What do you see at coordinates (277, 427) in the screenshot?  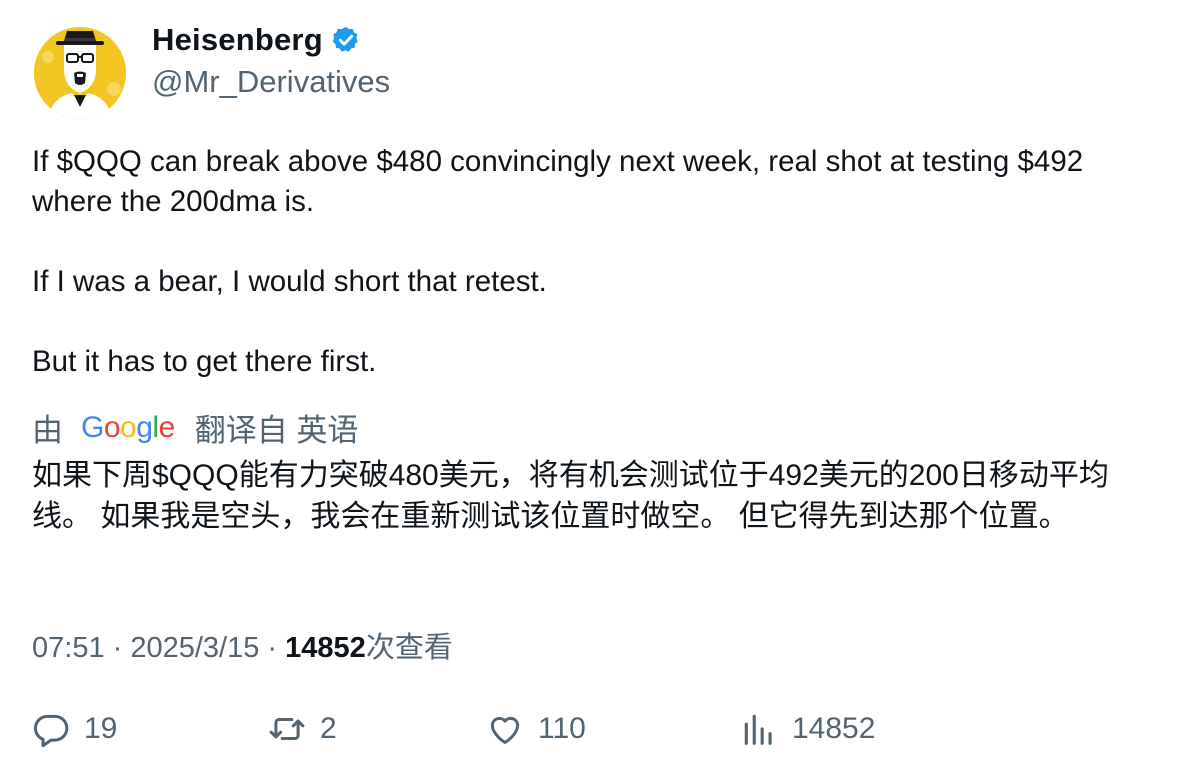 I see `translated-from-label: 翻译自 英语` at bounding box center [277, 427].